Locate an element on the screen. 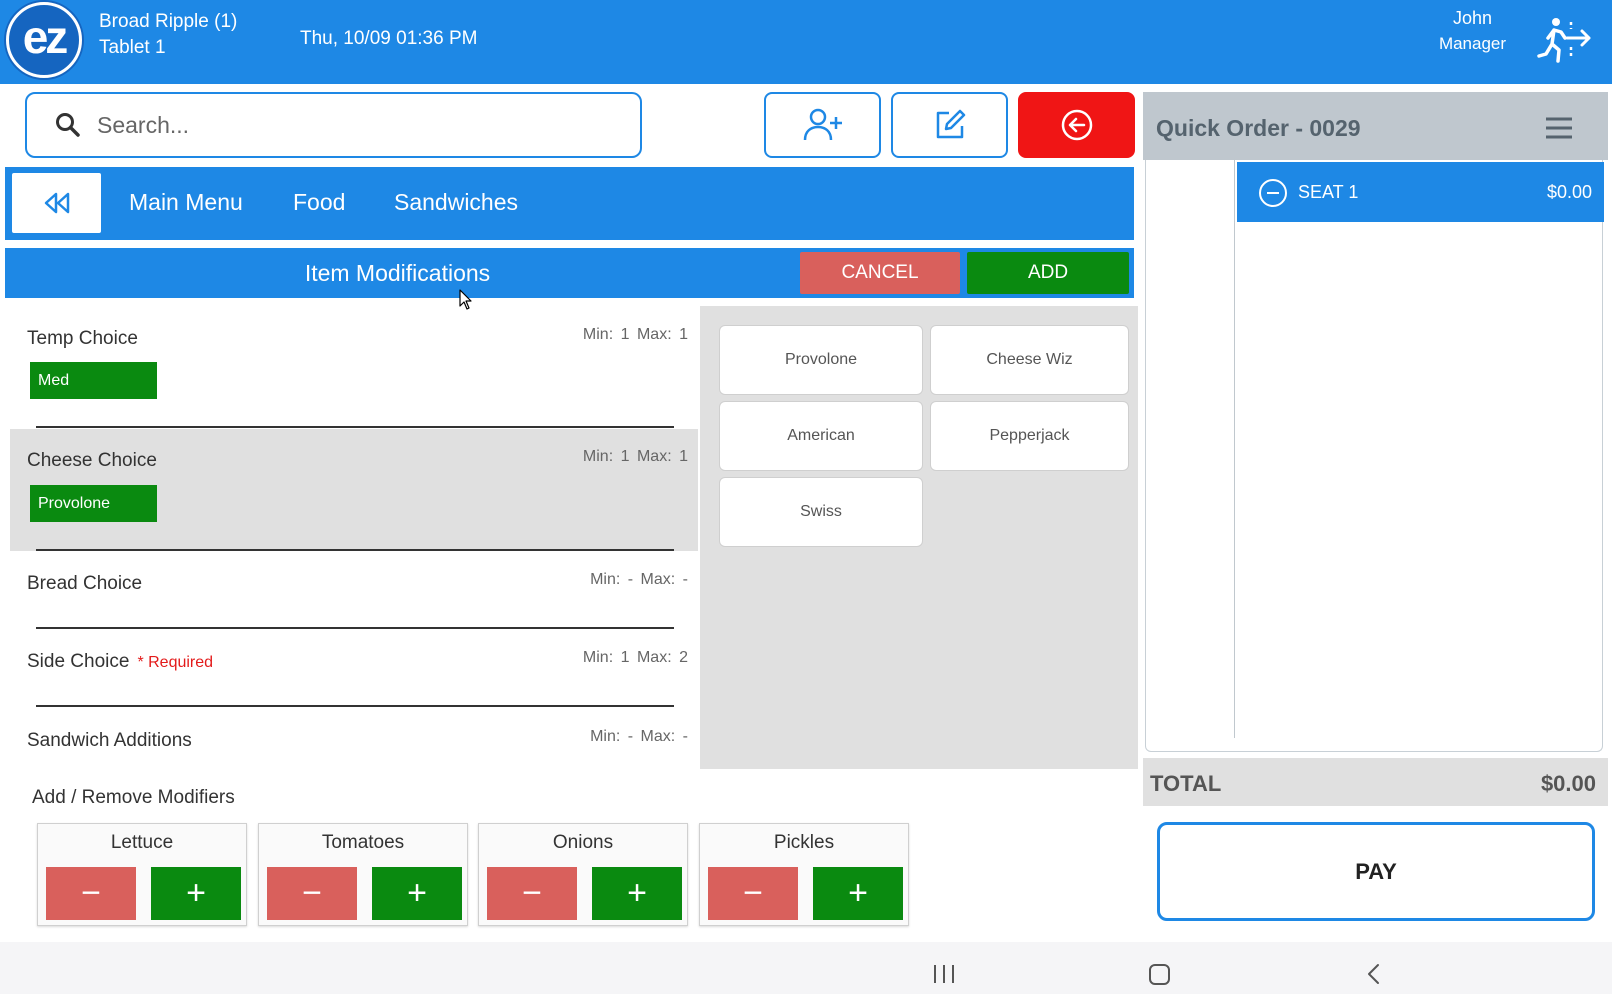  add-tomatoes-button: + is located at coordinates (417, 893).